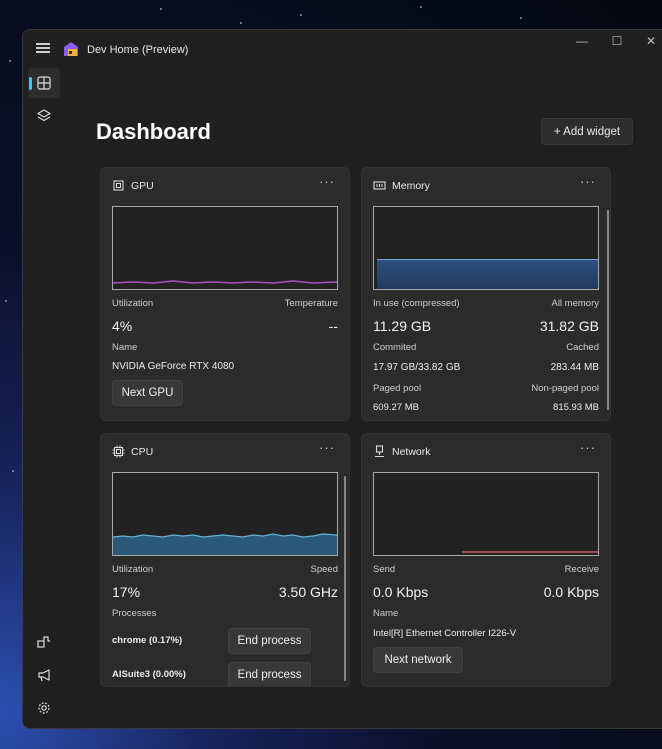 The image size is (662, 749). I want to click on nav-item-environments, so click(44, 116).